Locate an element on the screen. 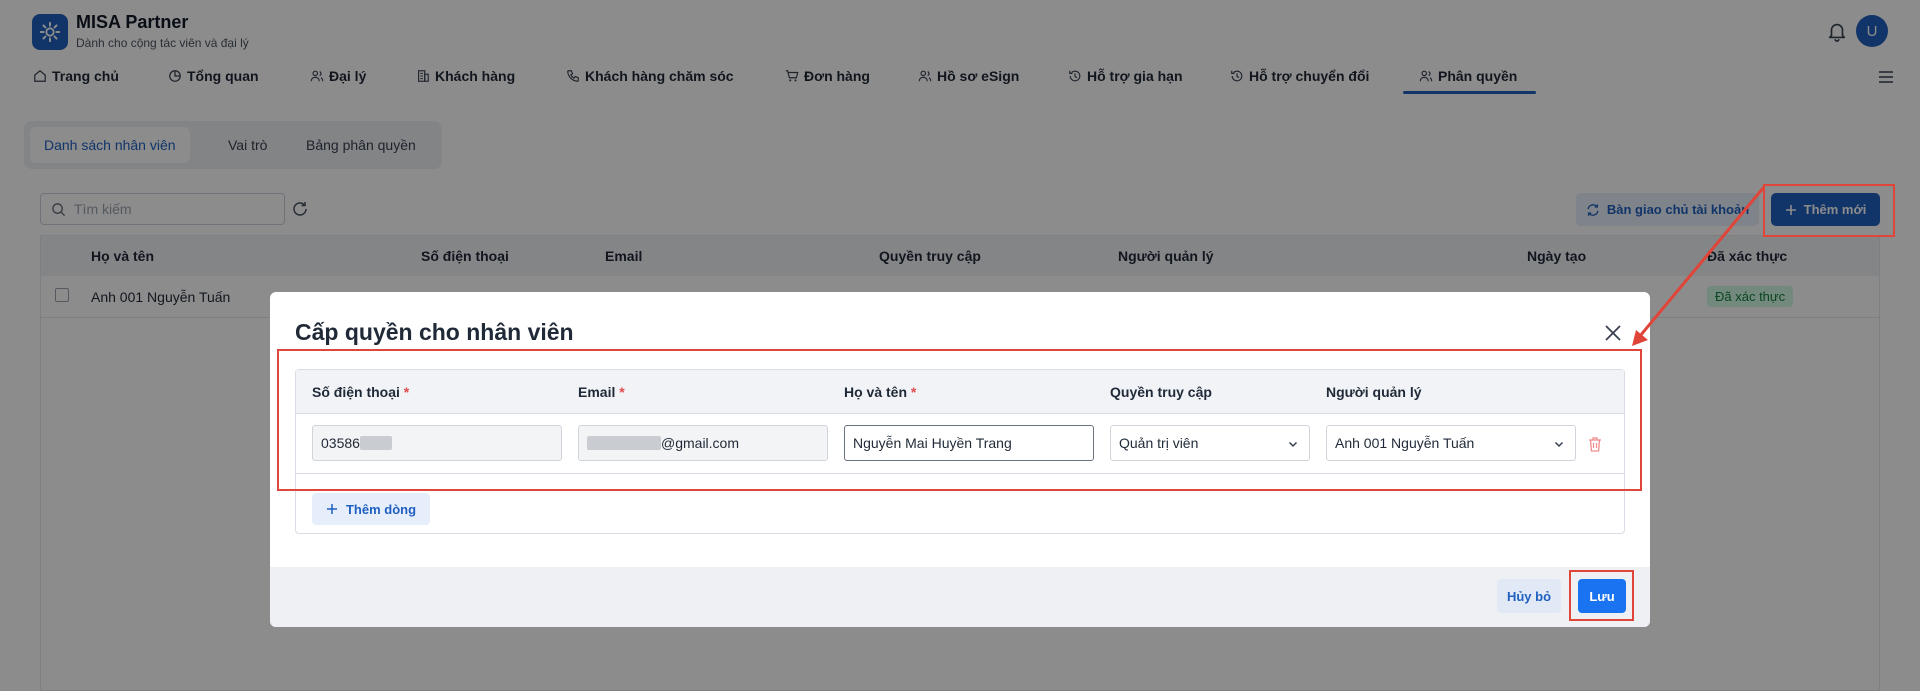 This screenshot has height=691, width=1920. highlight-save is located at coordinates (1601, 595).